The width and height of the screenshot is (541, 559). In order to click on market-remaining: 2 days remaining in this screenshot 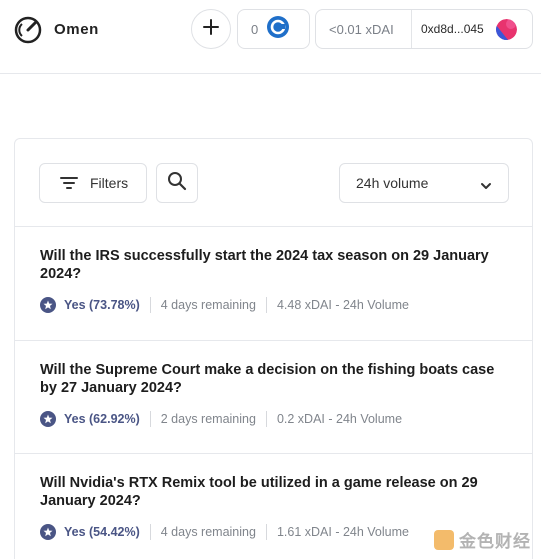, I will do `click(208, 419)`.